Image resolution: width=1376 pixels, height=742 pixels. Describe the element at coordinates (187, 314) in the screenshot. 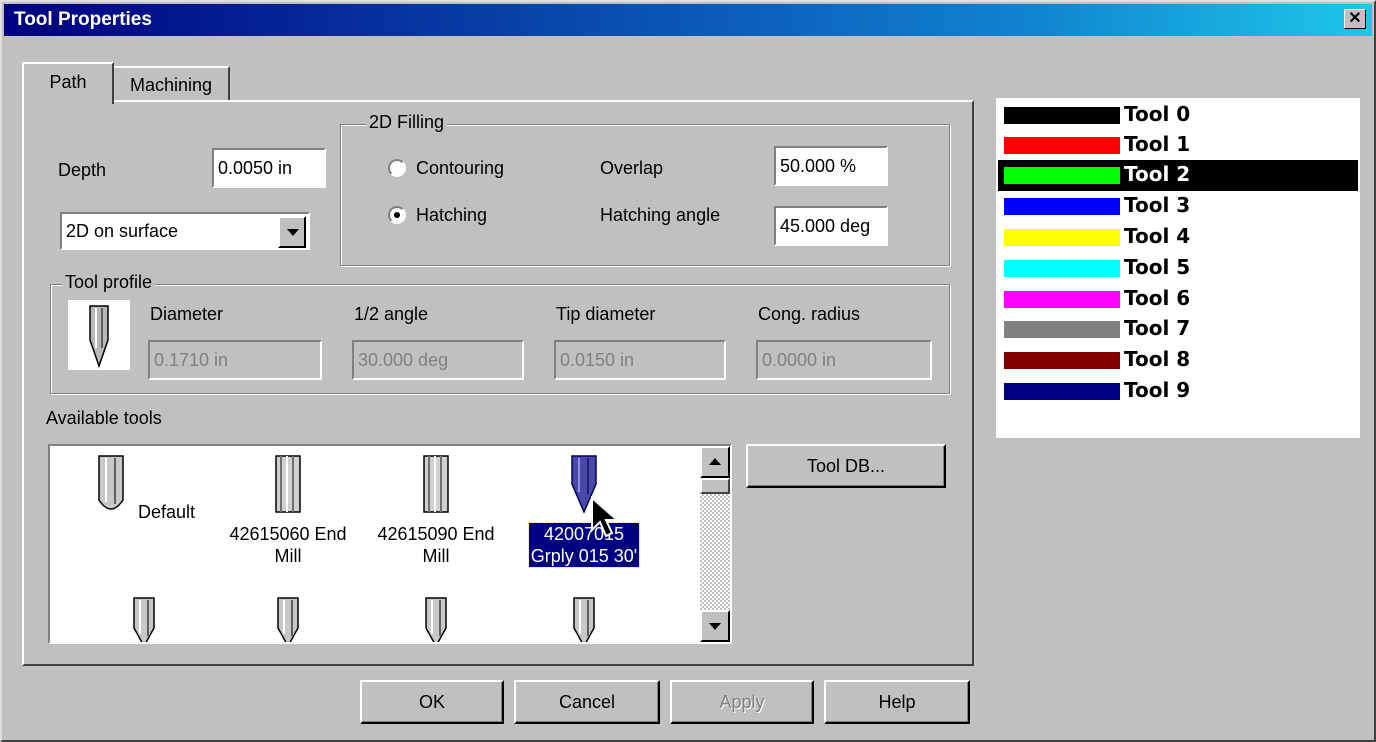

I see `diameter-label: Diameter` at that location.